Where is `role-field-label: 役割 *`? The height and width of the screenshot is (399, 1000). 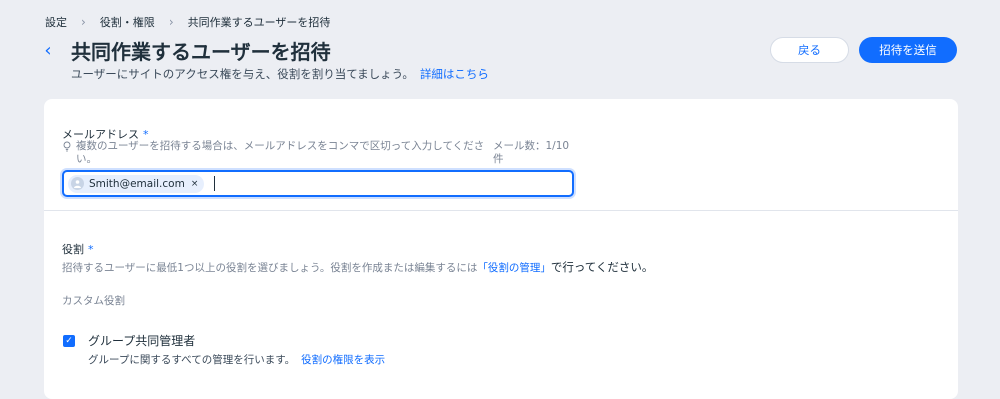
role-field-label: 役割 * is located at coordinates (78, 249).